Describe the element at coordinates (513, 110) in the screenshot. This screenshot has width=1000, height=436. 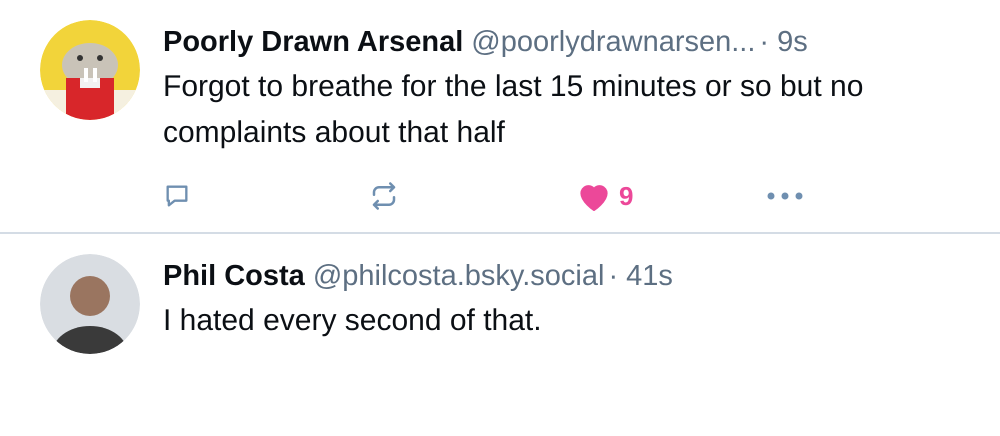
I see `post-text: Forgot to breathe for the last 15 minutes or so but no complaints about that half` at that location.